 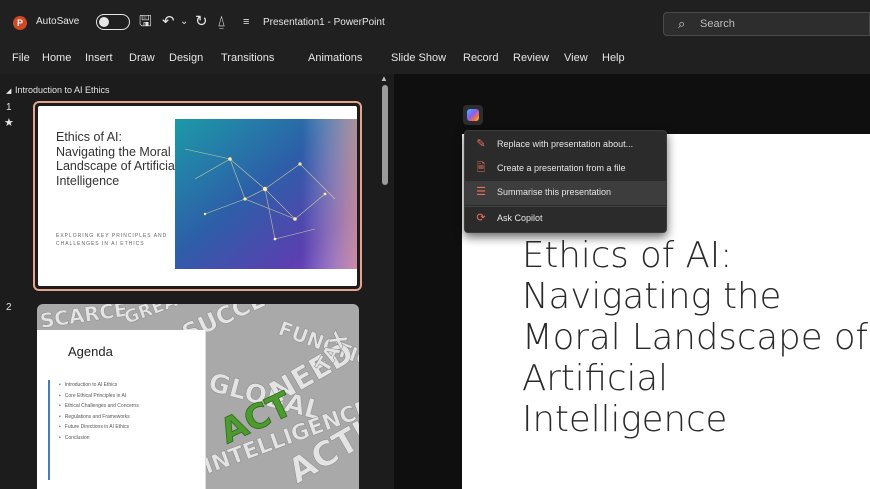 I want to click on copilot-button, so click(x=473, y=115).